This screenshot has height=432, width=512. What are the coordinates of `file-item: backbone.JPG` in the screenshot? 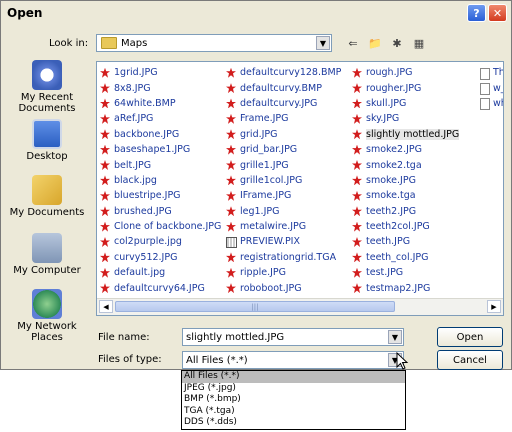 It's located at (160, 134).